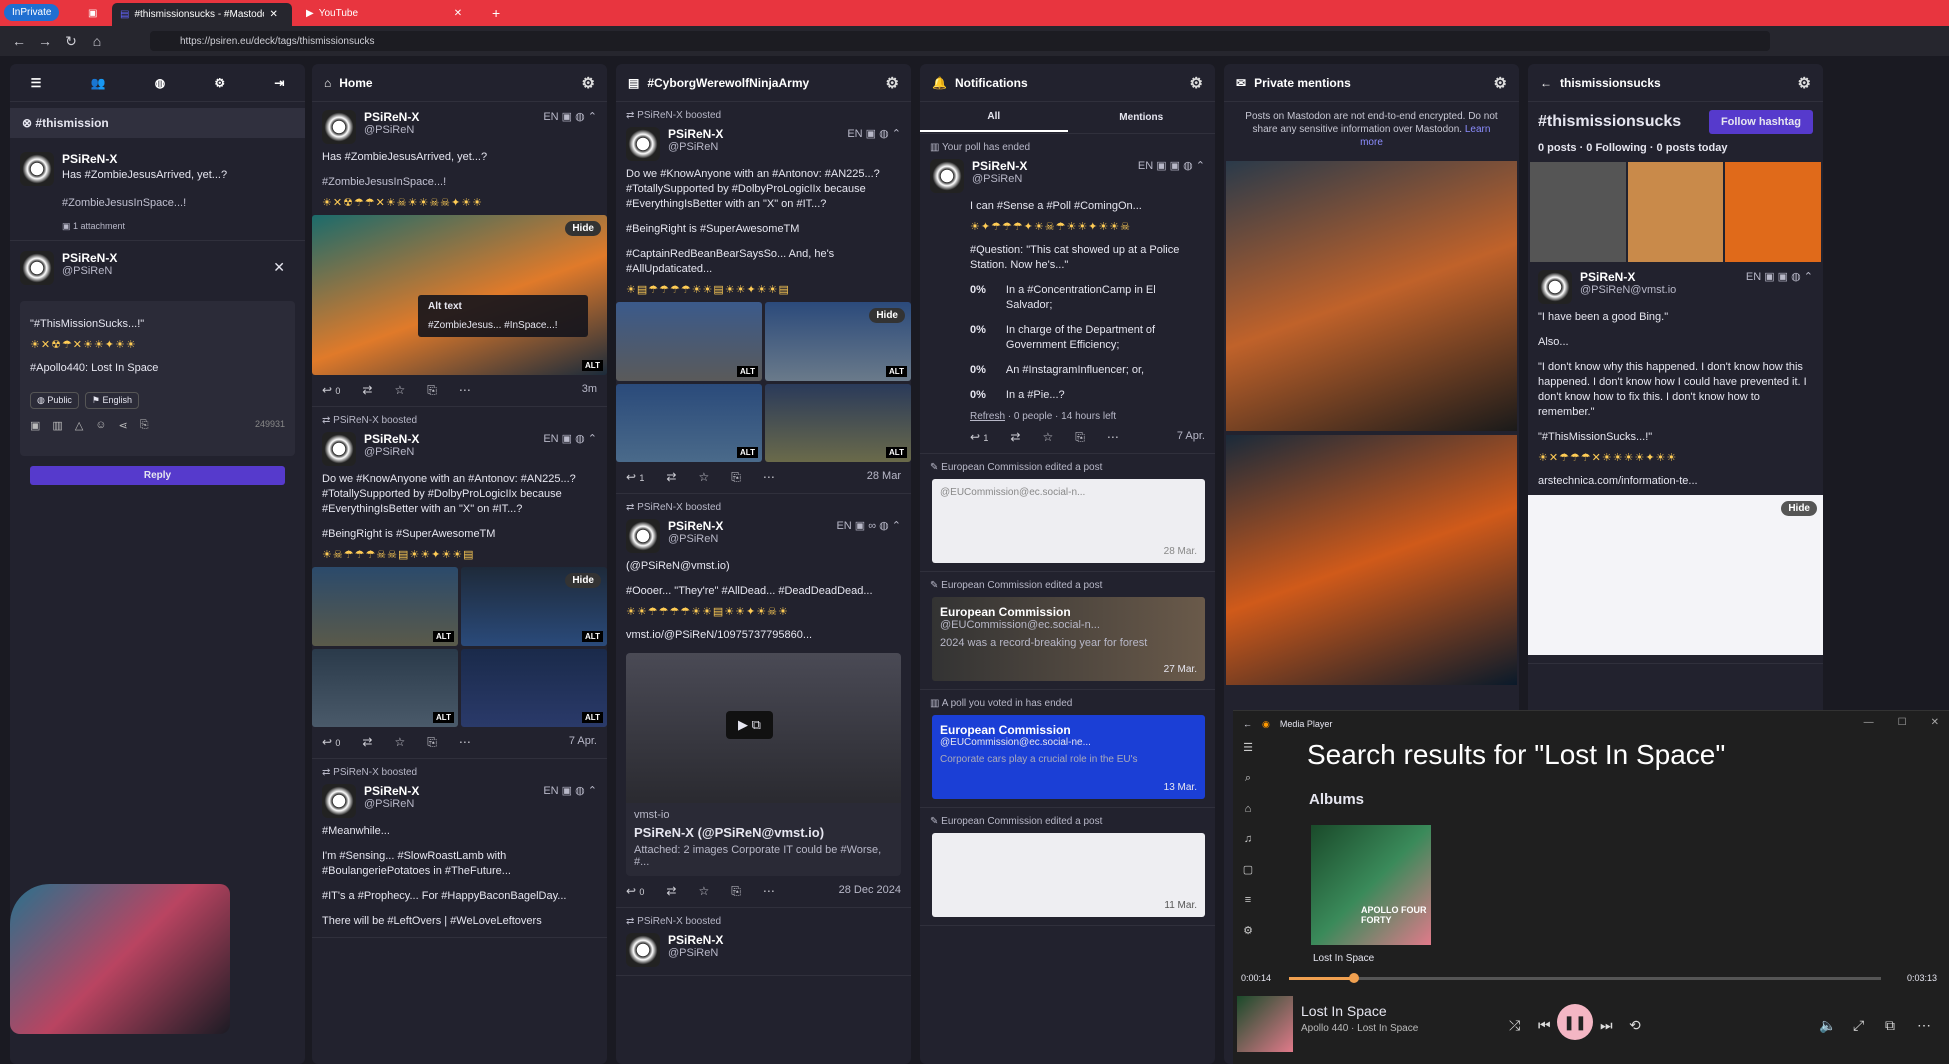 Image resolution: width=1949 pixels, height=1064 pixels. What do you see at coordinates (1760, 122) in the screenshot?
I see `follow-hashtag-button: Follow hashtag` at bounding box center [1760, 122].